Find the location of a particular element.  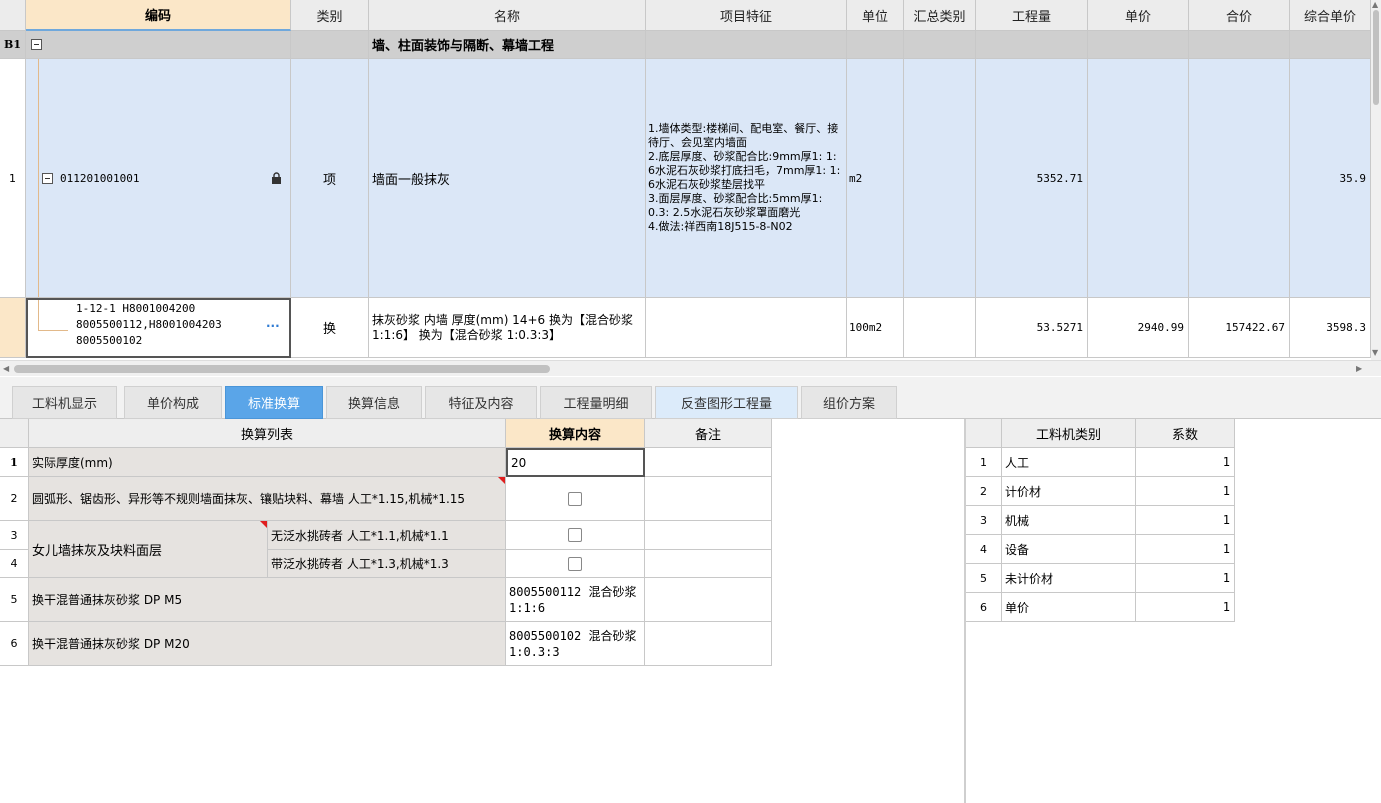

scroll-up-icon: ▲ is located at coordinates (1375, 4).